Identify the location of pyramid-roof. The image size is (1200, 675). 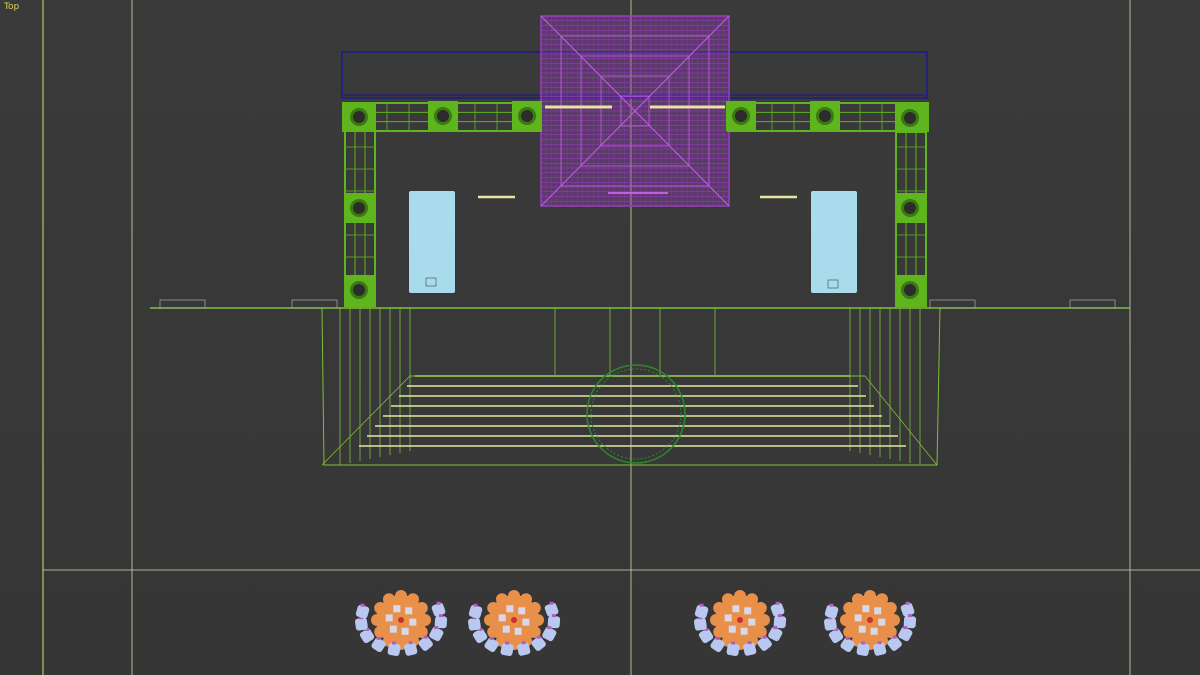
(635, 111).